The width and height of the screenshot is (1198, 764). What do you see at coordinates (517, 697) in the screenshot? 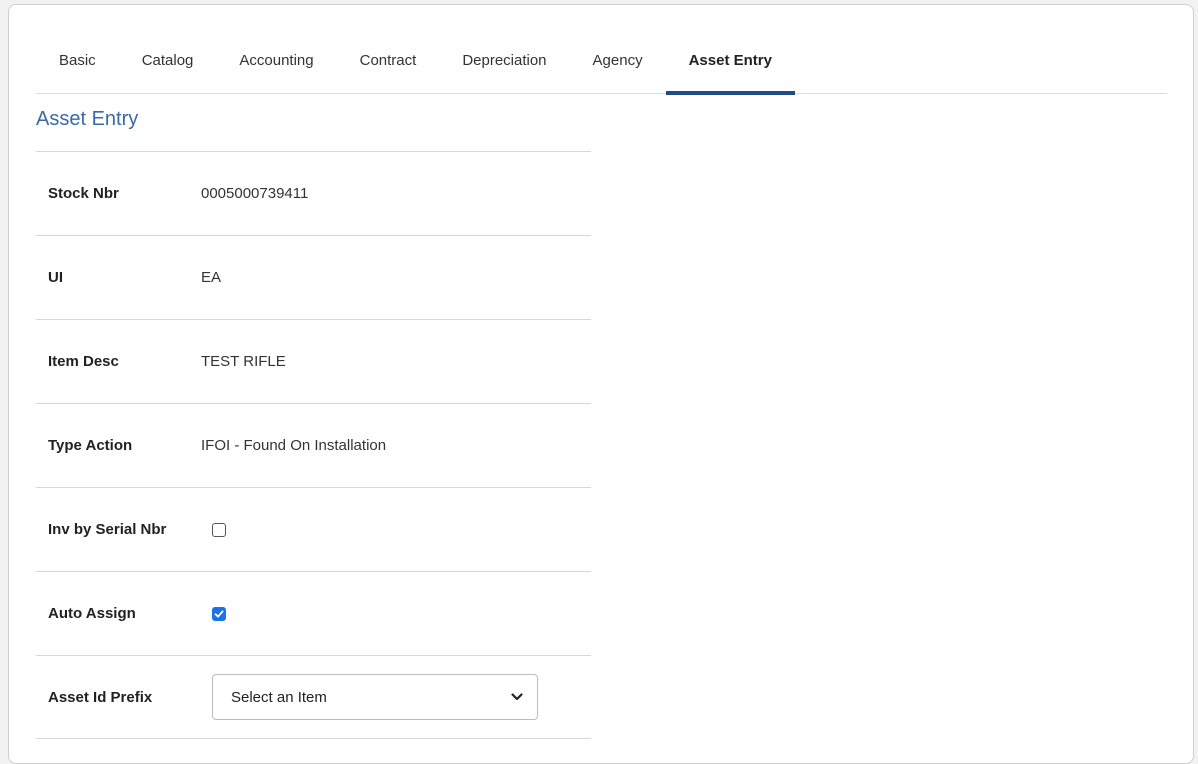
I see `chevron-down-icon` at bounding box center [517, 697].